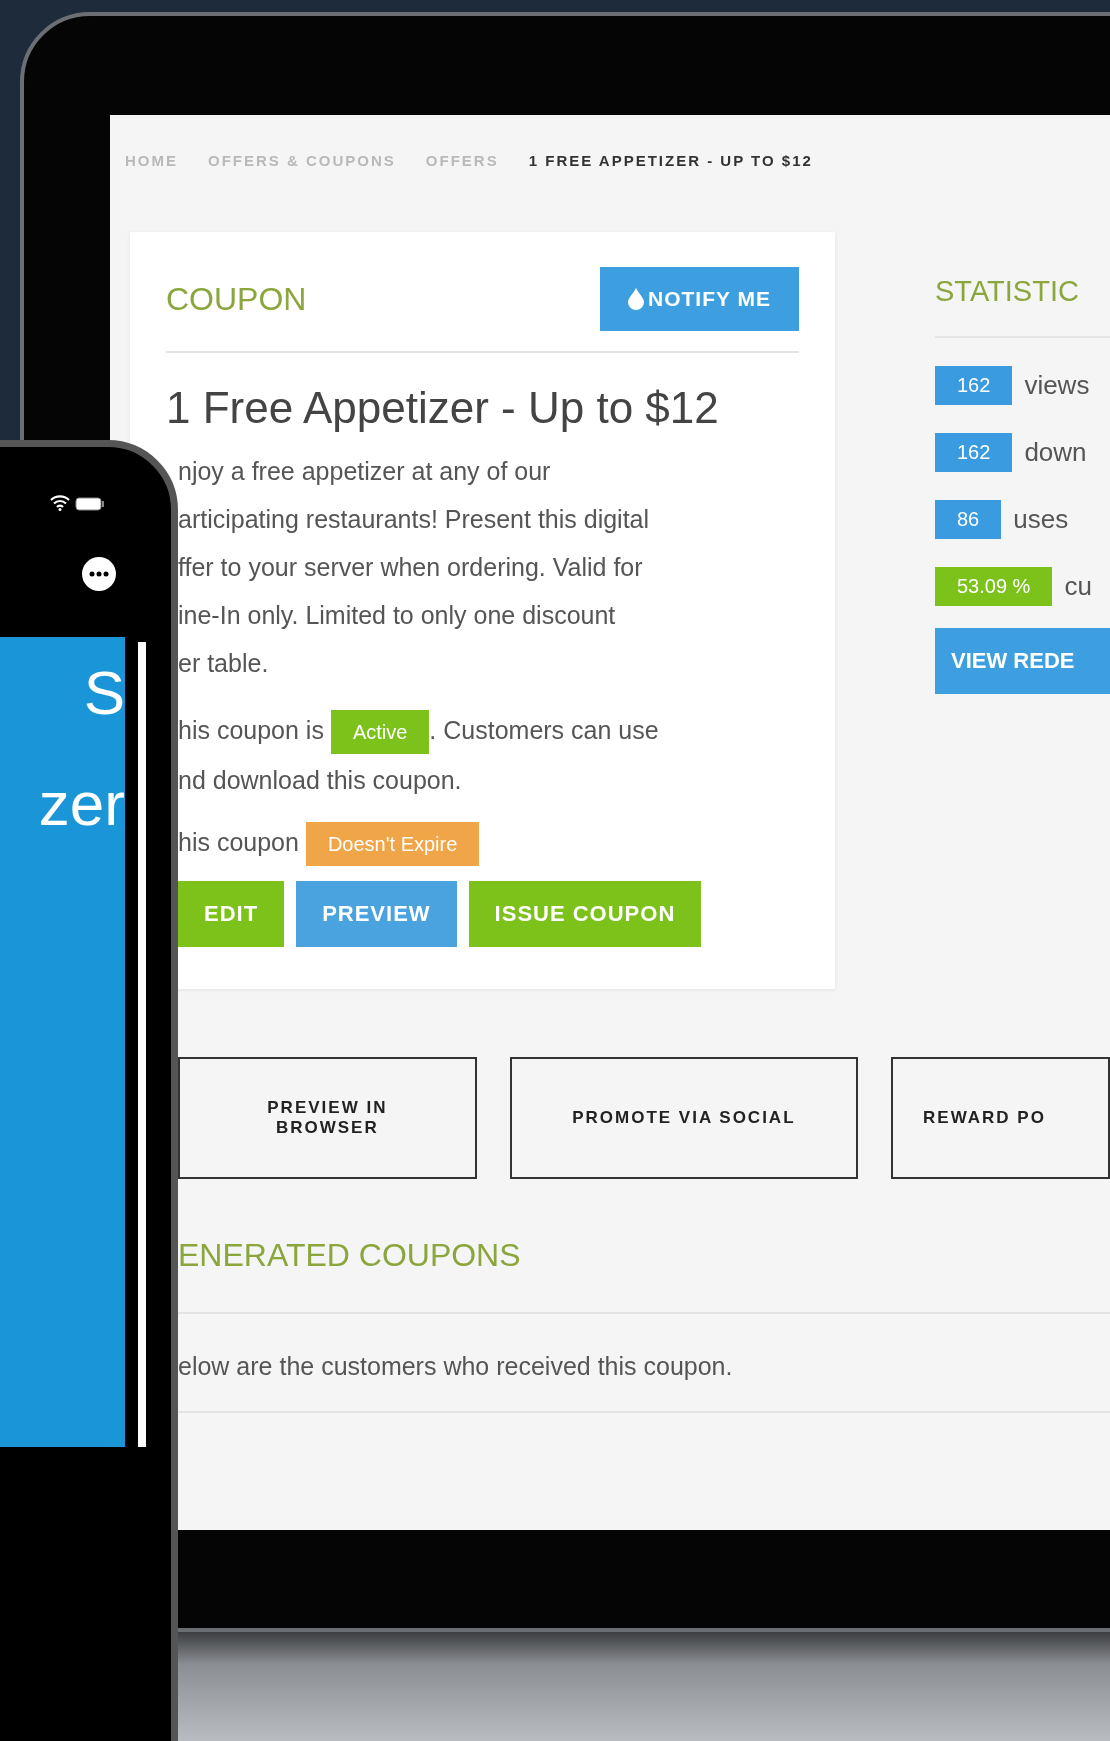 This screenshot has width=1110, height=1741. What do you see at coordinates (238, 842) in the screenshot?
I see `expiry-text: his coupon` at bounding box center [238, 842].